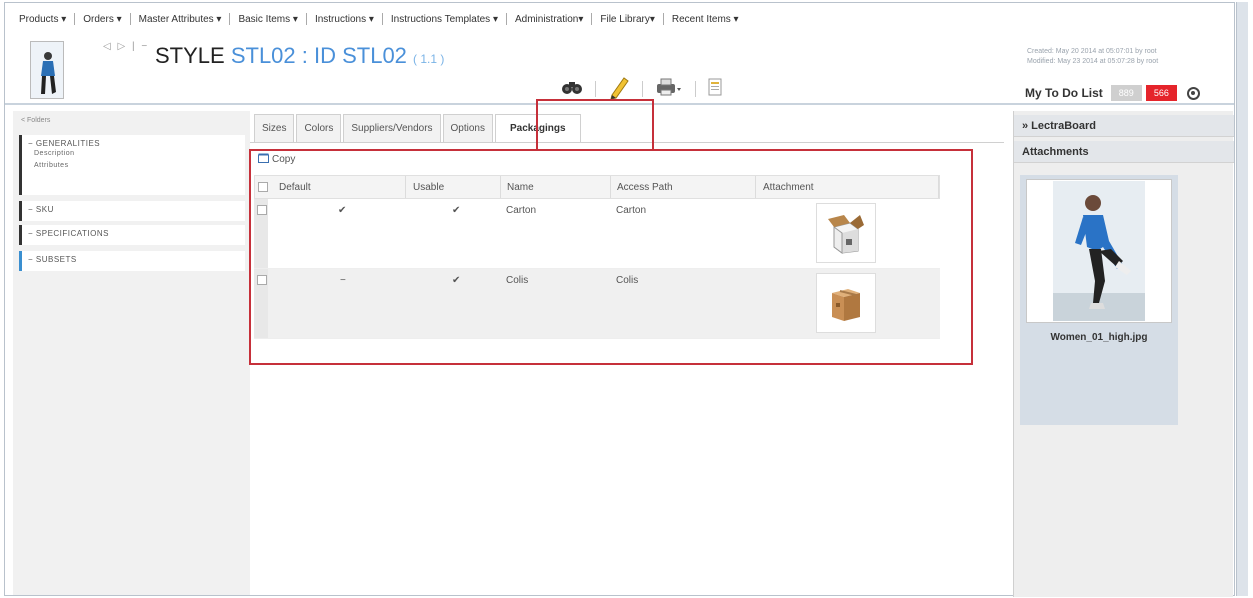  I want to click on folder-sku: − SKU, so click(132, 211).